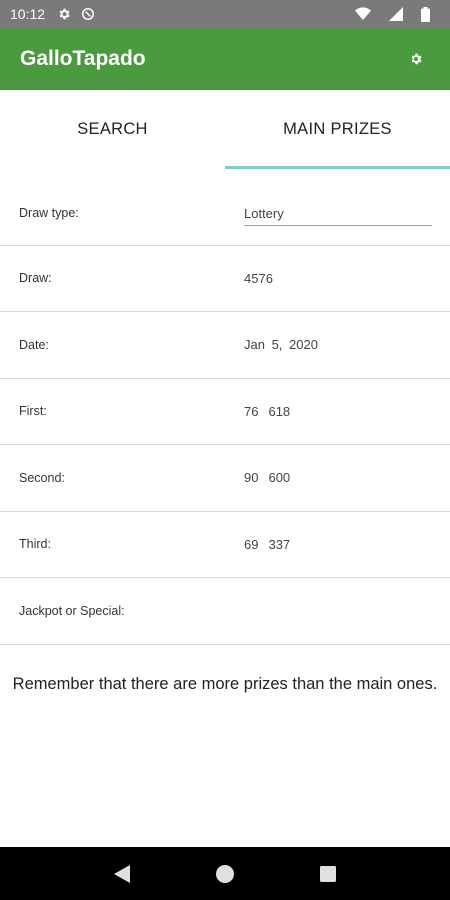 The width and height of the screenshot is (450, 900). What do you see at coordinates (267, 544) in the screenshot?
I see `third-prize-value: 69 337` at bounding box center [267, 544].